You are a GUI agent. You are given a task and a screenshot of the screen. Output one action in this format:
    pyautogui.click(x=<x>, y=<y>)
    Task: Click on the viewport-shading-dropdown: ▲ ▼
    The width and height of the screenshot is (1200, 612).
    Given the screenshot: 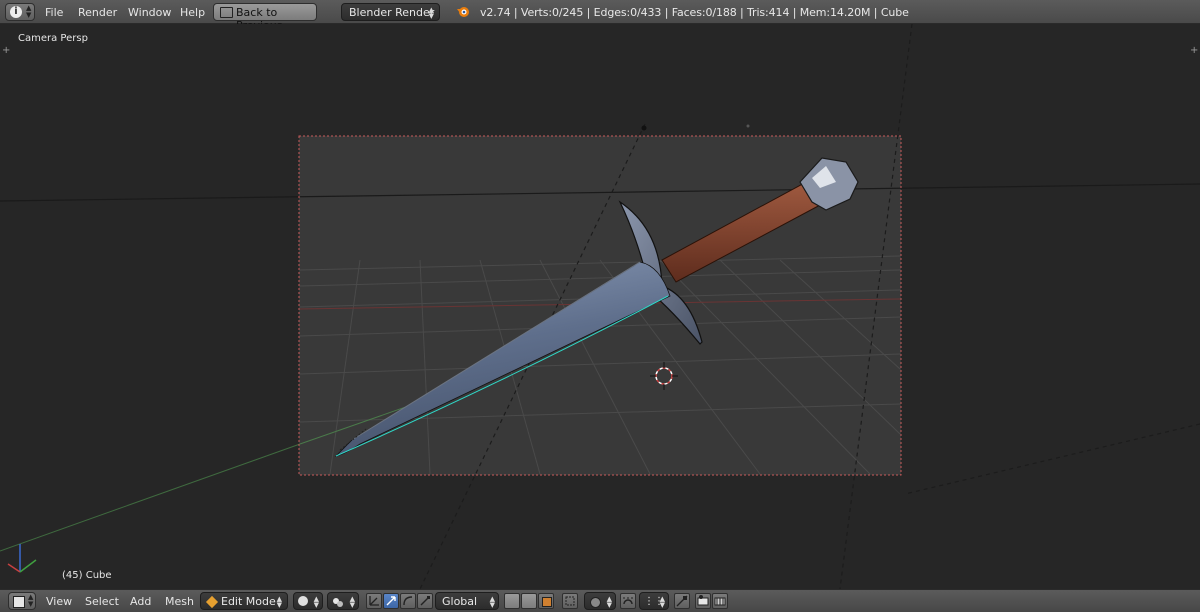 What is the action you would take?
    pyautogui.click(x=308, y=601)
    